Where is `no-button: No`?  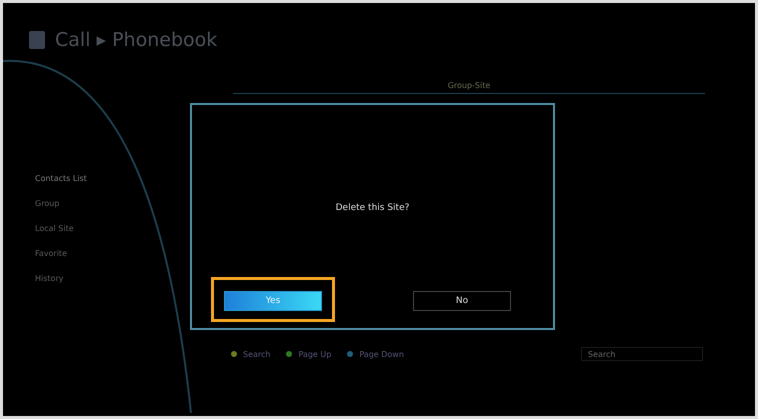
no-button: No is located at coordinates (462, 301).